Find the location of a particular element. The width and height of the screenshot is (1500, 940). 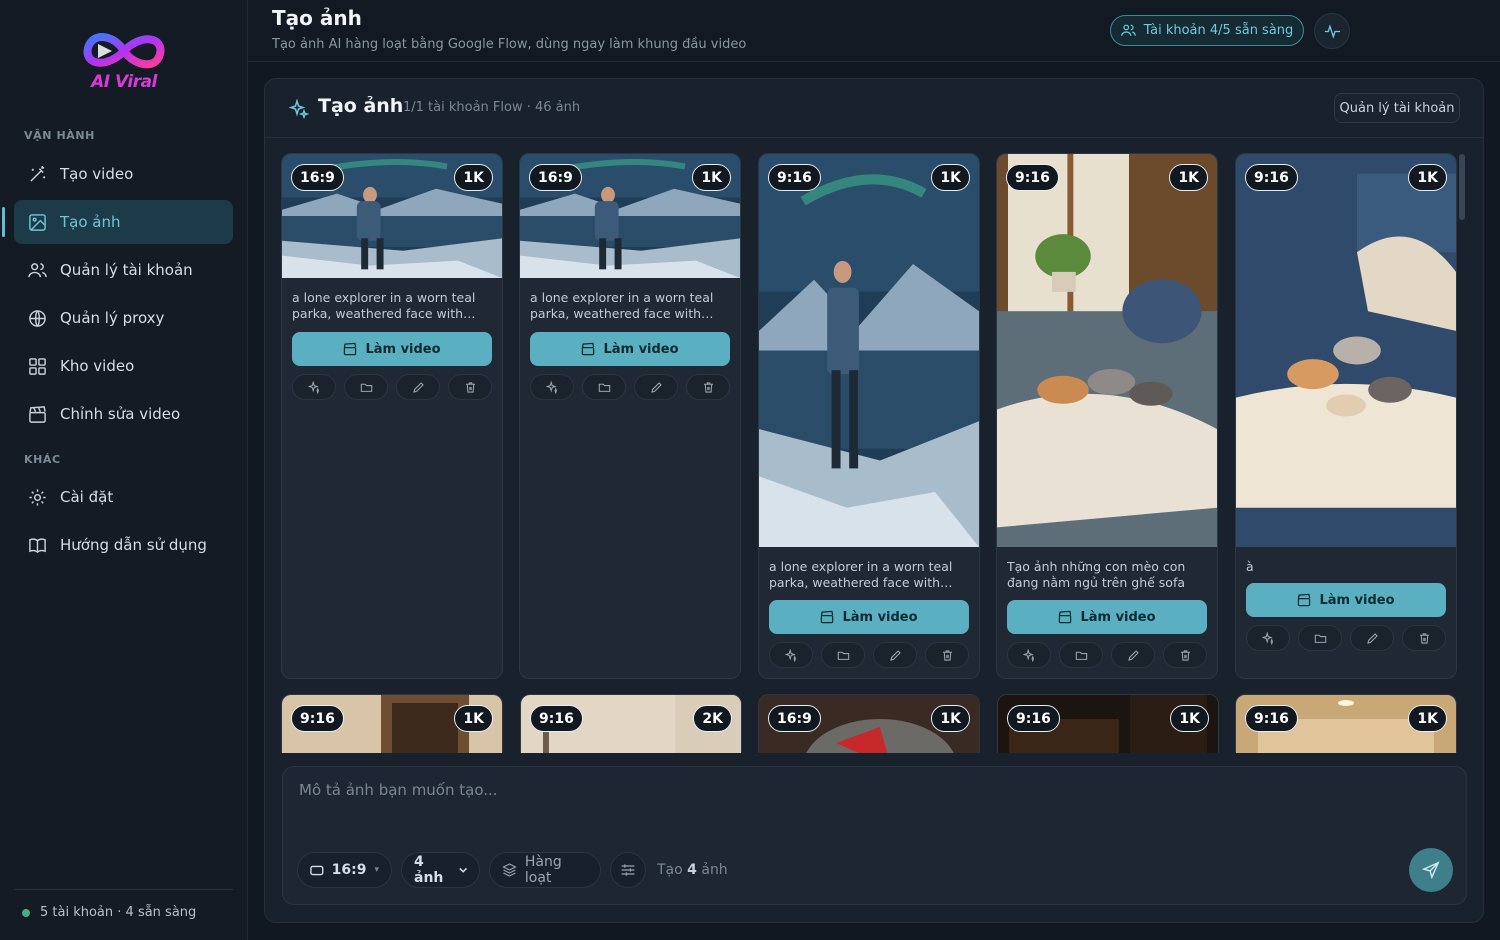

image-card: 16:9 1K is located at coordinates (869, 723).